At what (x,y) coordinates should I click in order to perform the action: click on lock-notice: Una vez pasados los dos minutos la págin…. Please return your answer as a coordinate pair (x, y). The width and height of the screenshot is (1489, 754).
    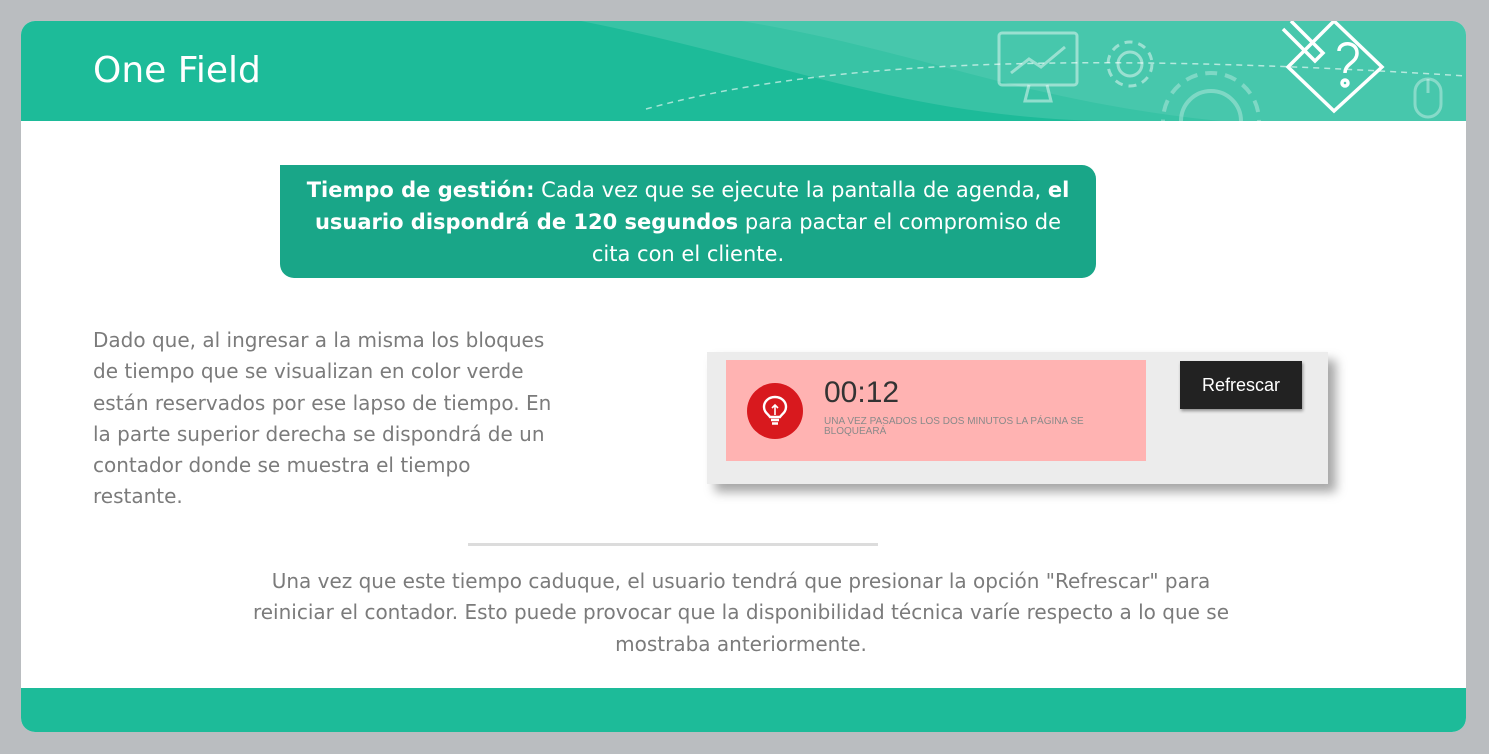
    Looking at the image, I should click on (954, 426).